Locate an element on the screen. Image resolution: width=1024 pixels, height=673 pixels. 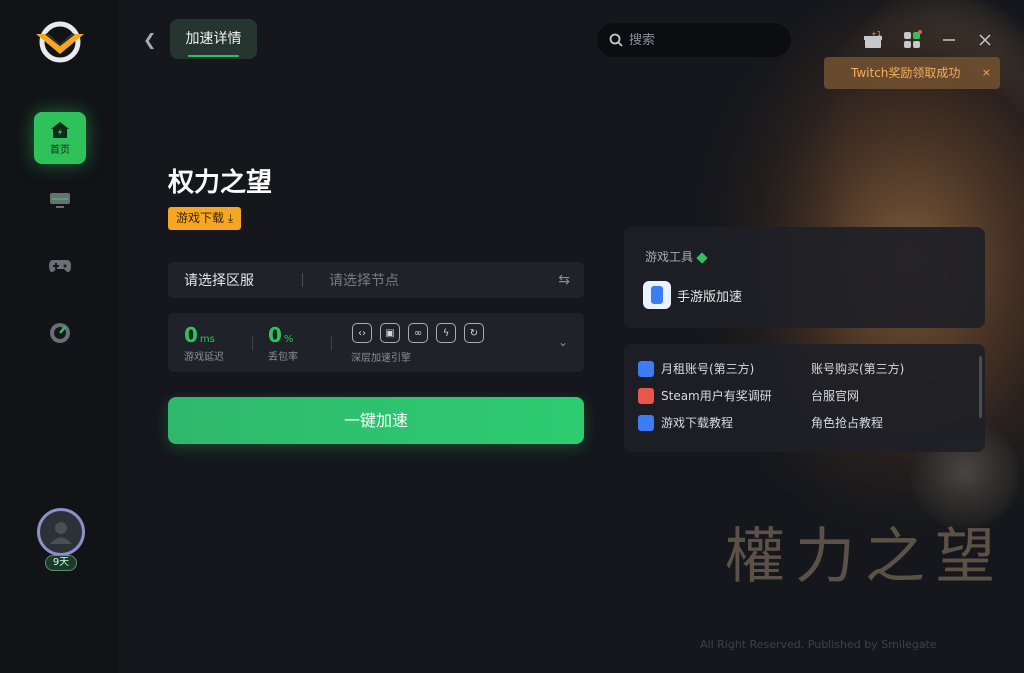
link-icon: ∞ is located at coordinates (418, 333).